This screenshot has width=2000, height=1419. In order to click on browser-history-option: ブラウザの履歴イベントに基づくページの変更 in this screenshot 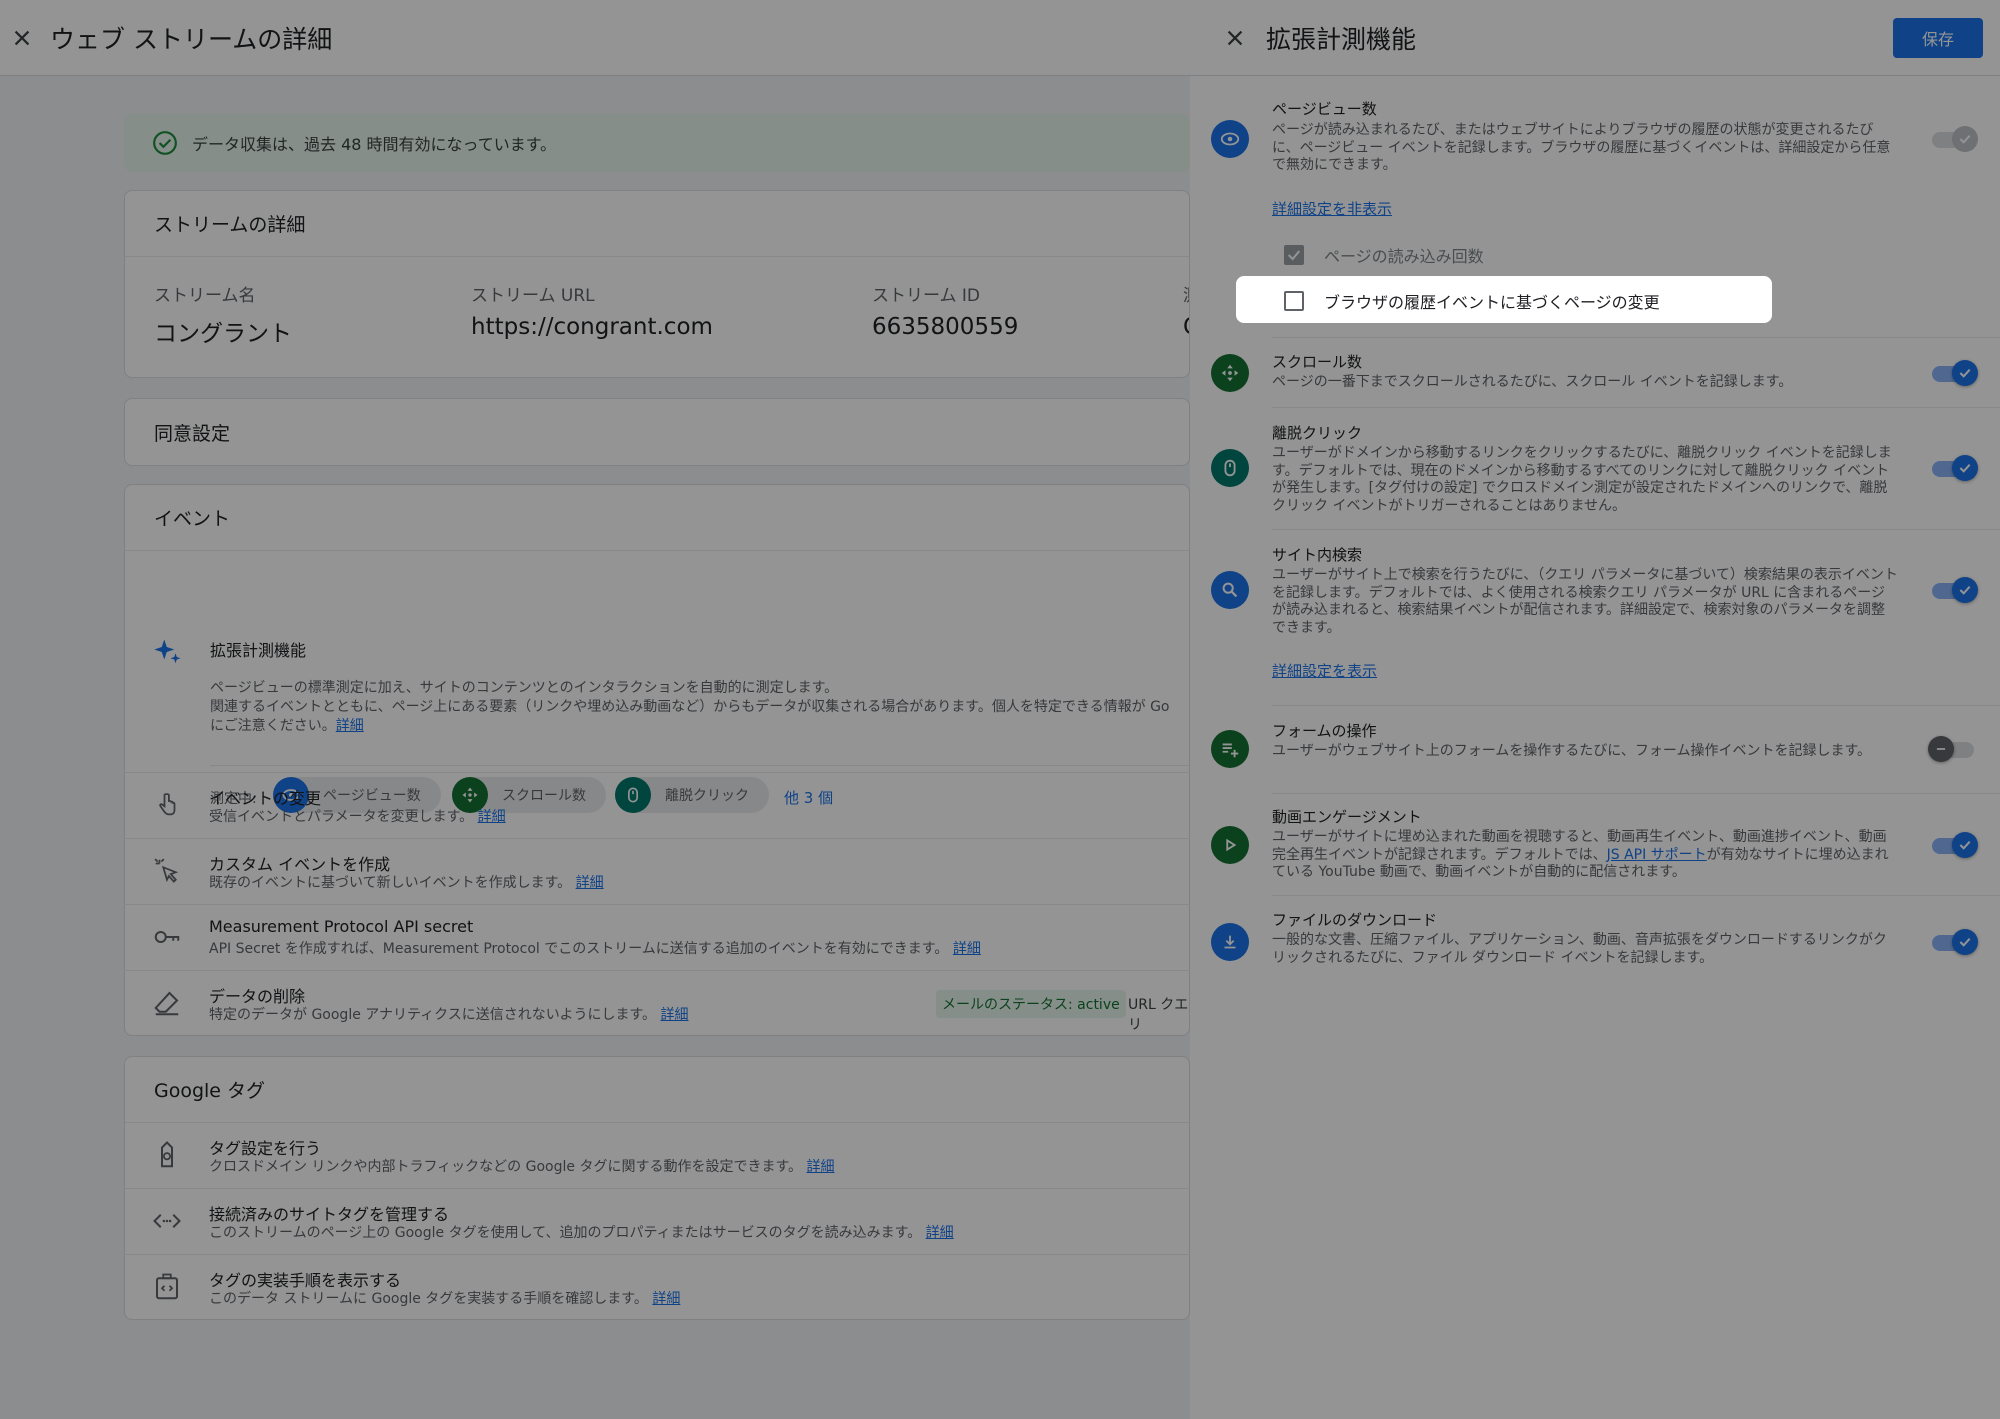, I will do `click(1472, 301)`.